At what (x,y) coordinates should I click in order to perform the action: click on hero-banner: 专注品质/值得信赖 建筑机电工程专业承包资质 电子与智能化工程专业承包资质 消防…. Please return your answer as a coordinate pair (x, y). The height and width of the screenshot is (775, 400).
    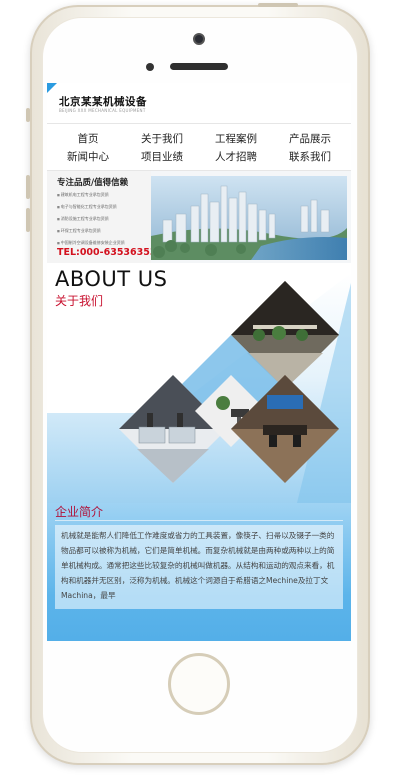
    Looking at the image, I should click on (199, 217).